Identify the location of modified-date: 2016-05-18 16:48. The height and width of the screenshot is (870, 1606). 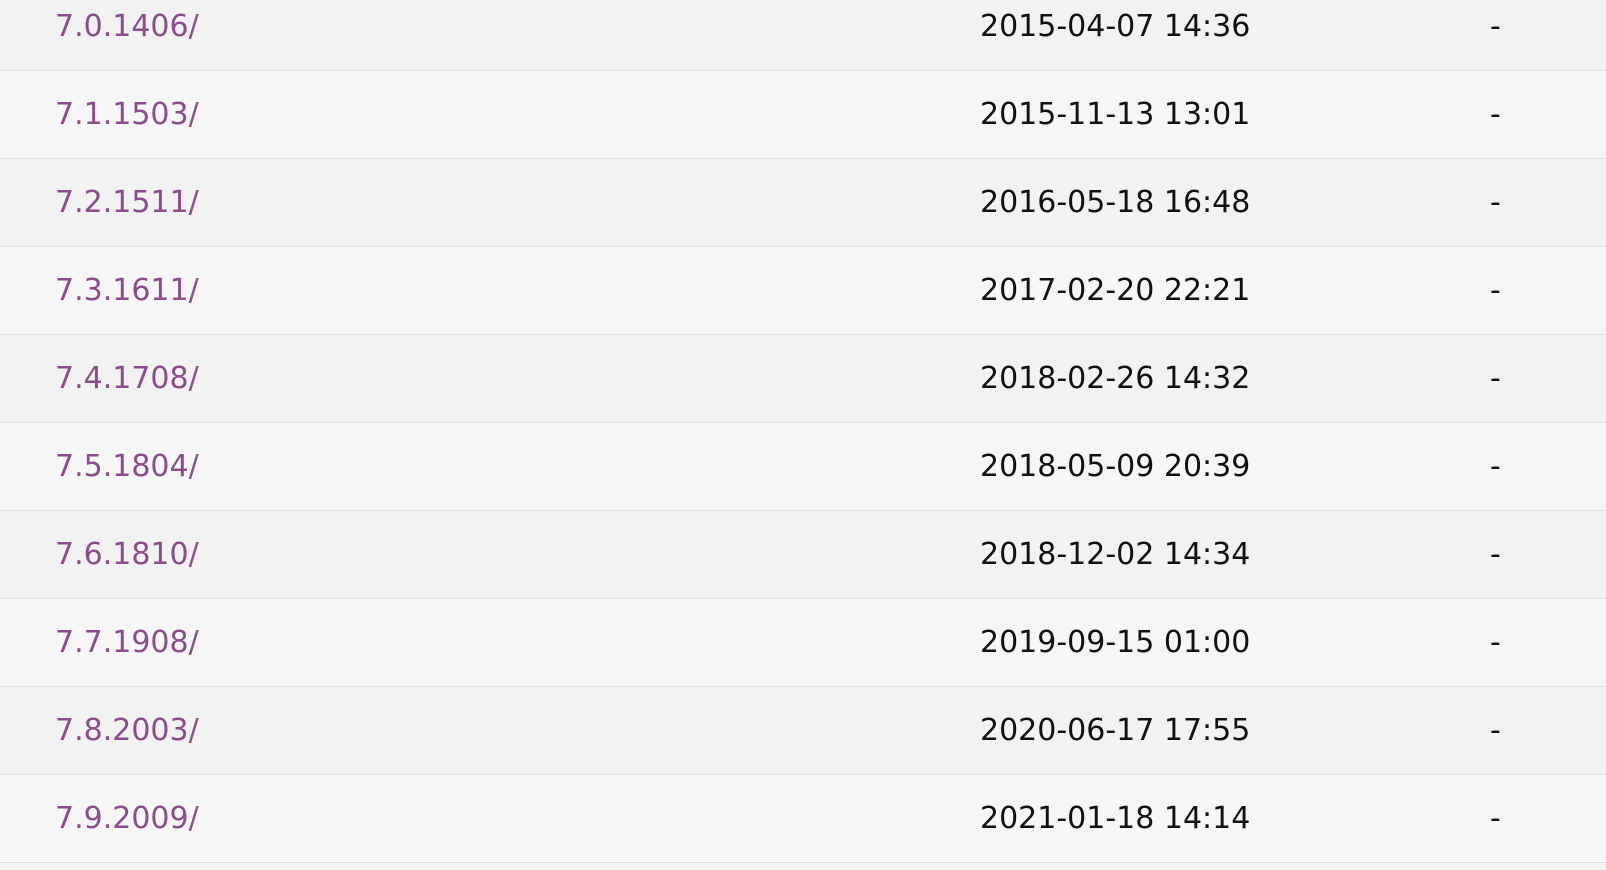
(1115, 202).